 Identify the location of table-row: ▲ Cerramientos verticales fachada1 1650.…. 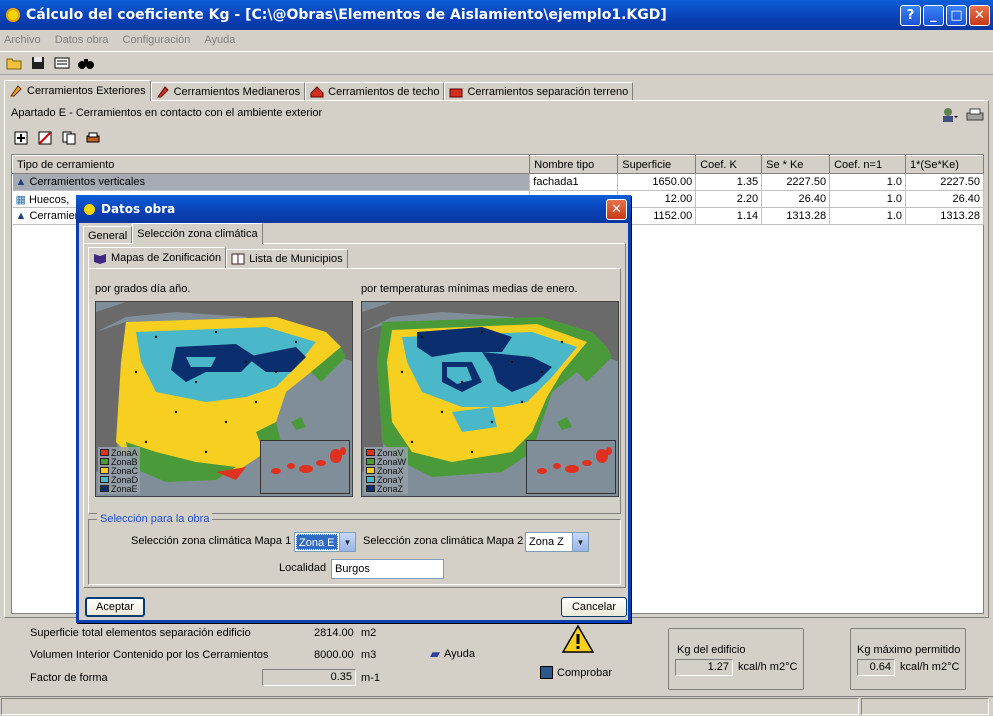
(498, 182).